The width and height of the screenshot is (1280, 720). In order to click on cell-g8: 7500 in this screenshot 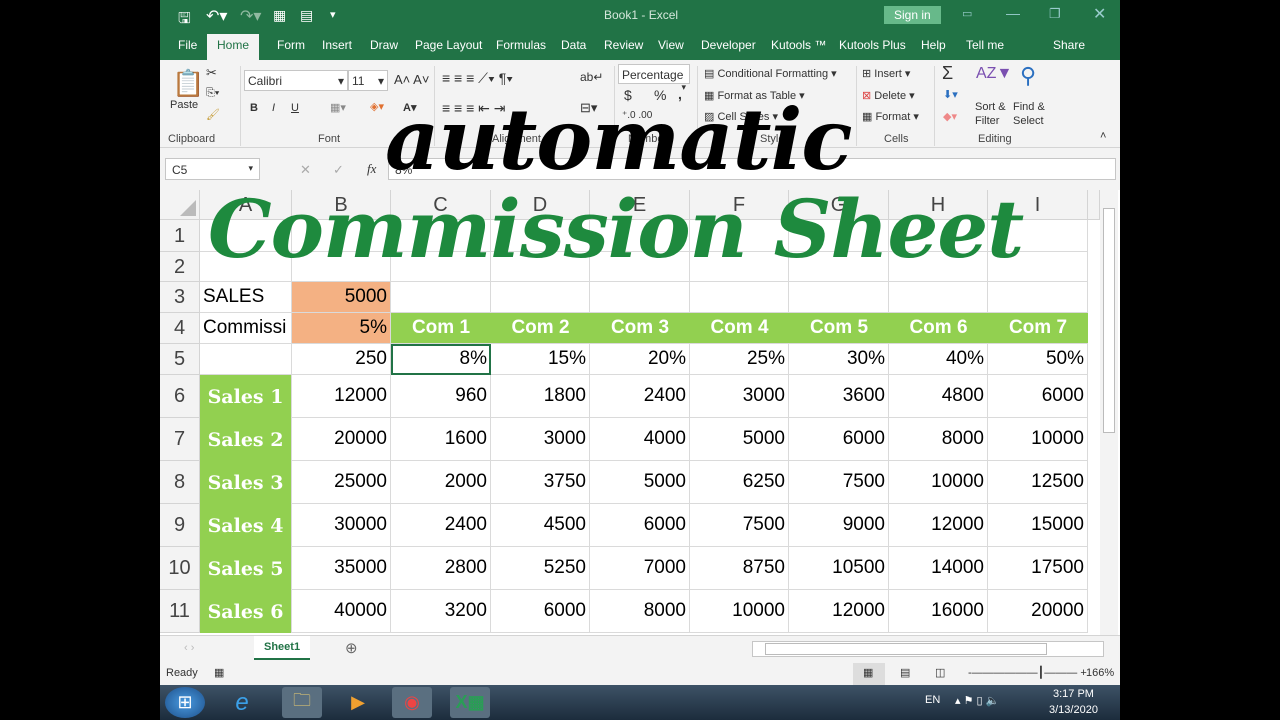, I will do `click(839, 482)`.